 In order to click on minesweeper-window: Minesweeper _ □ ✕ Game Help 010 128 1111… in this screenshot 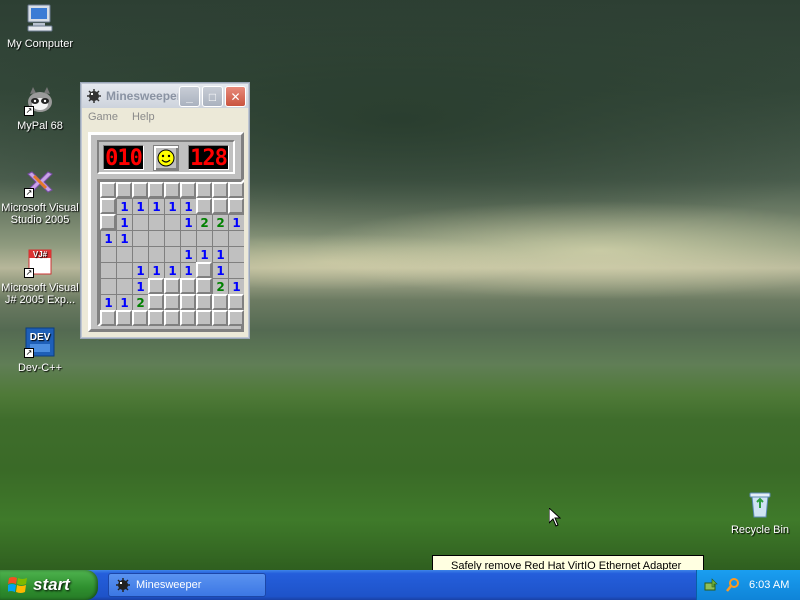, I will do `click(165, 210)`.